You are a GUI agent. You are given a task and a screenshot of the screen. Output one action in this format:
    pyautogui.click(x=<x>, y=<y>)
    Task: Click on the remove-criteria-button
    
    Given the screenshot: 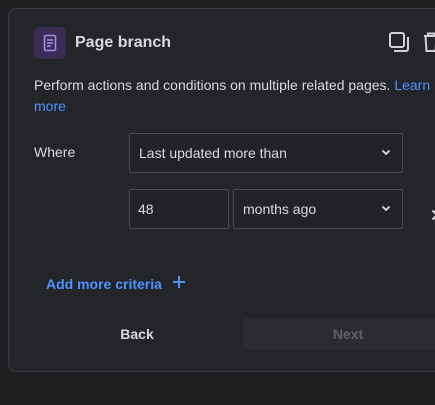 What is the action you would take?
    pyautogui.click(x=430, y=217)
    